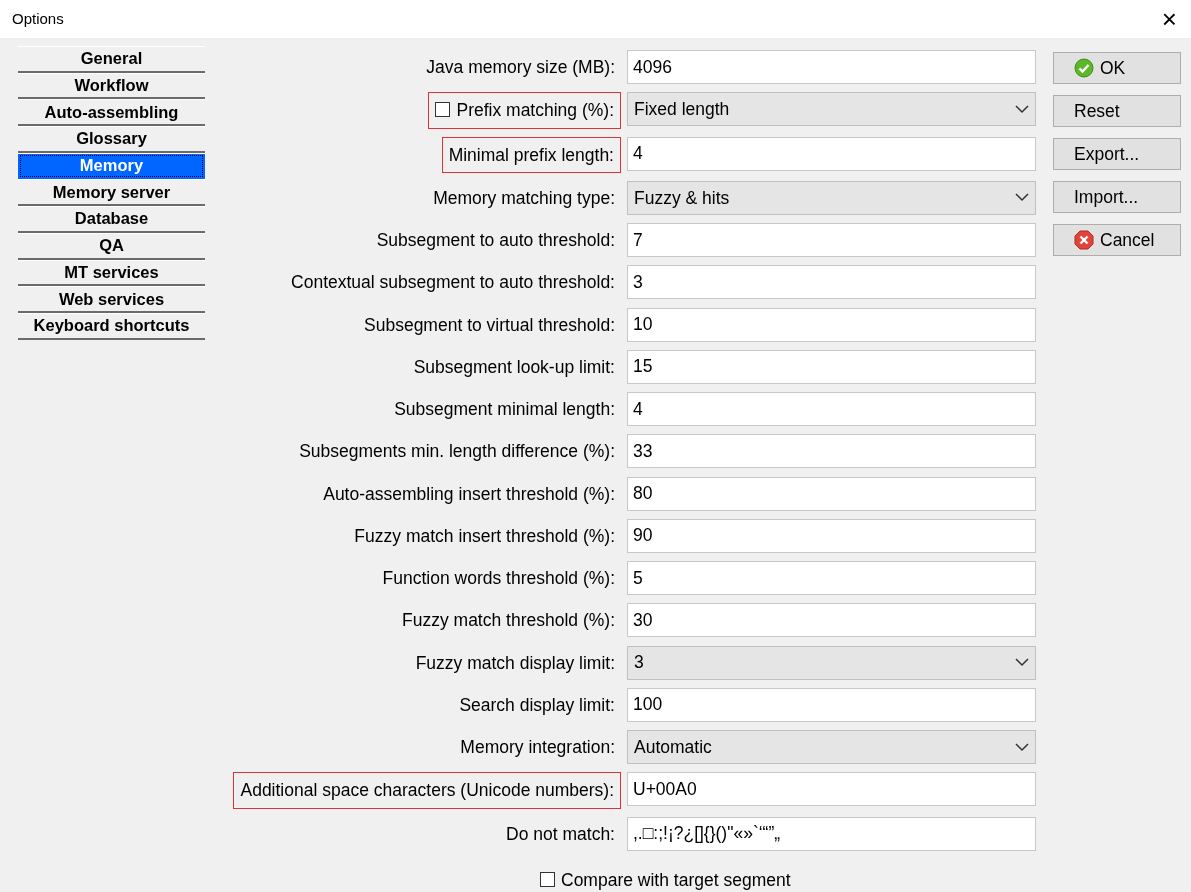  Describe the element at coordinates (831, 620) in the screenshot. I see `input-field: 30` at that location.